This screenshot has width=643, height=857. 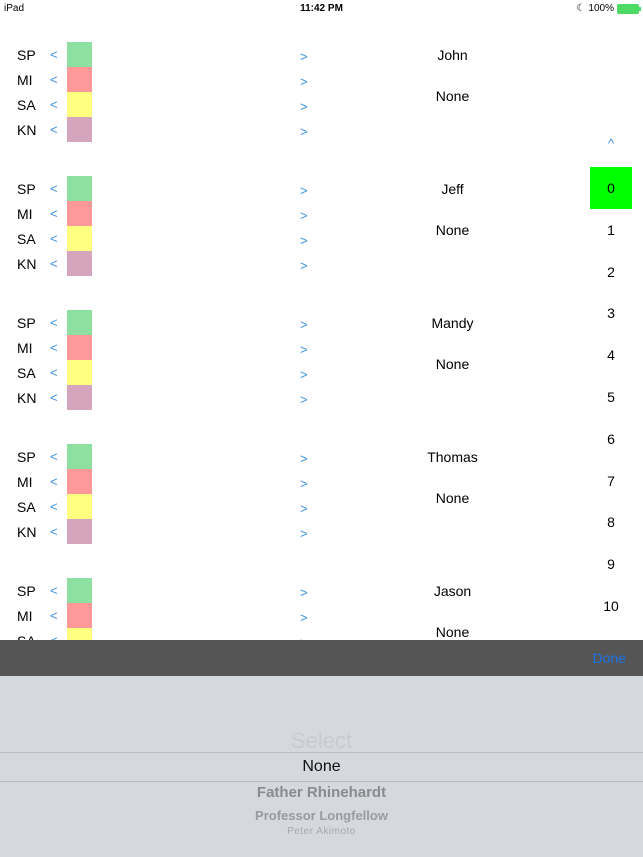 I want to click on number-option: 1, so click(x=611, y=230).